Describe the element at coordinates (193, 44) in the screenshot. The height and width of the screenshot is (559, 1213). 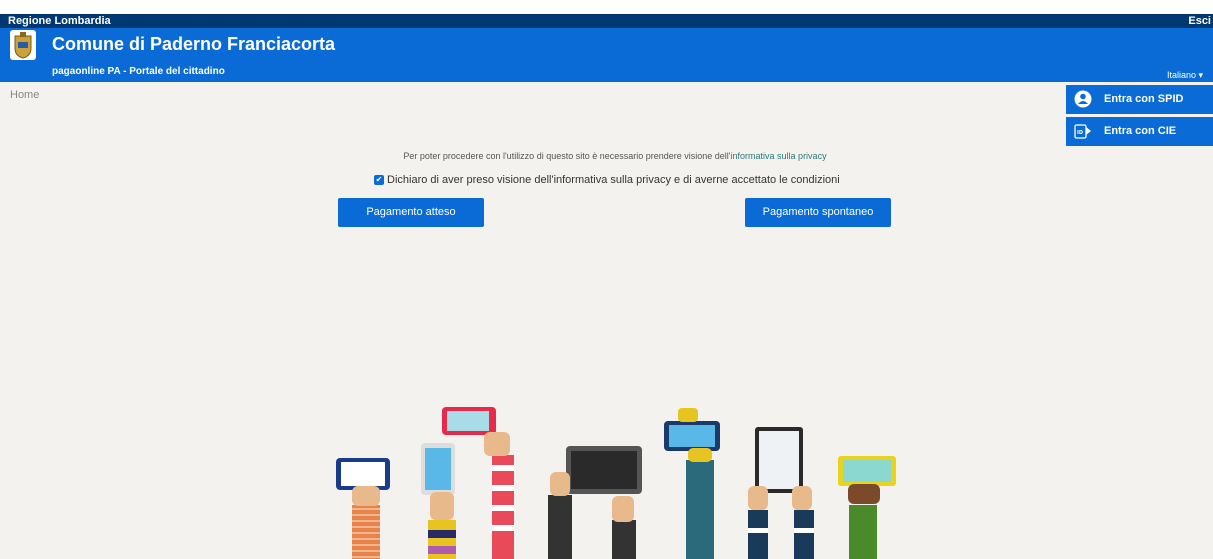
I see `site-title: Comune di Paderno Franciacorta` at that location.